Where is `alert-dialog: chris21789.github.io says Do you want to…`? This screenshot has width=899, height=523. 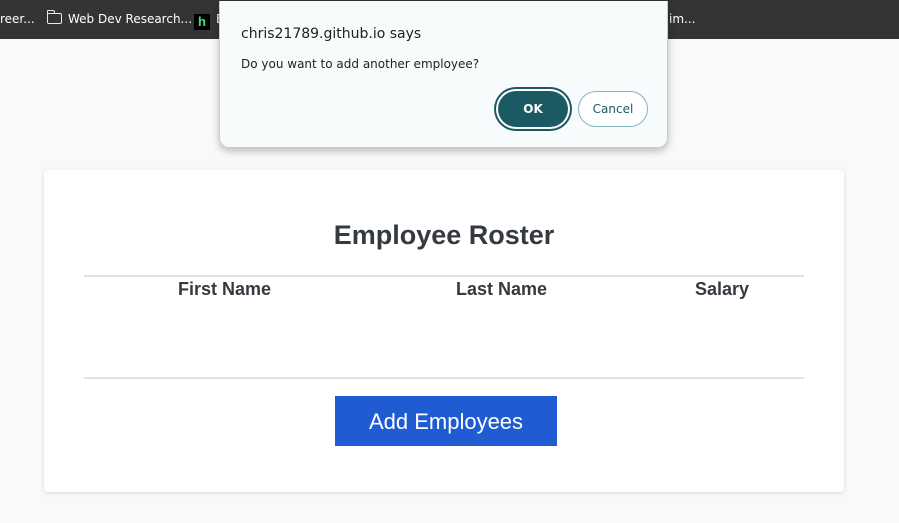
alert-dialog: chris21789.github.io says Do you want to… is located at coordinates (443, 74).